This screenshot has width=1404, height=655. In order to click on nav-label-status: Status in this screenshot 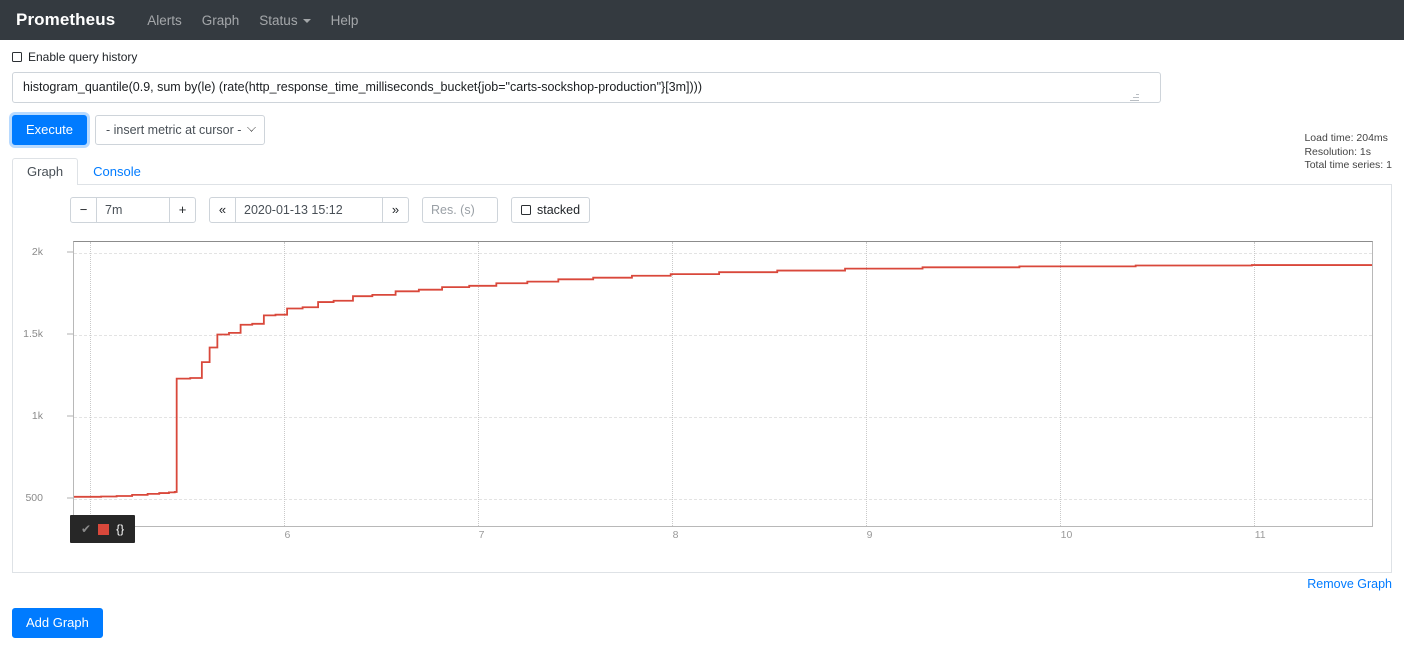, I will do `click(278, 20)`.